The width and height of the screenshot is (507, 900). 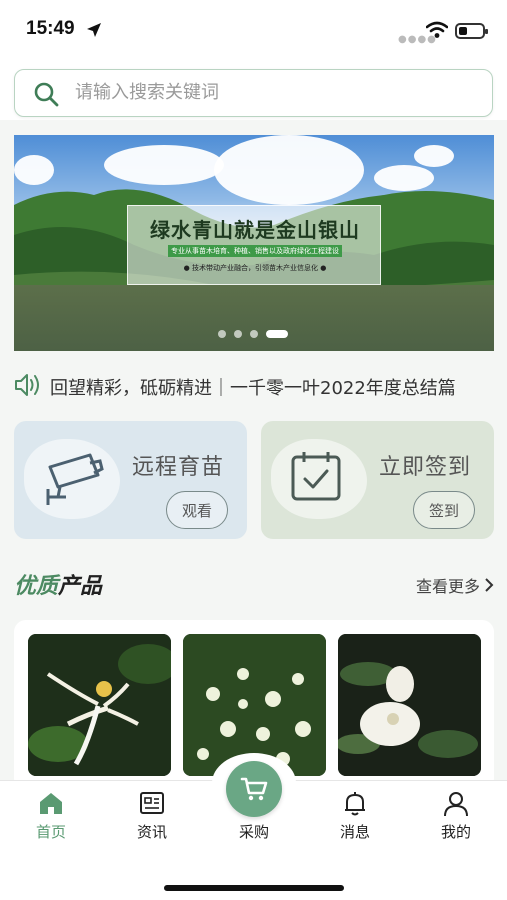 I want to click on banner-water, so click(x=254, y=318).